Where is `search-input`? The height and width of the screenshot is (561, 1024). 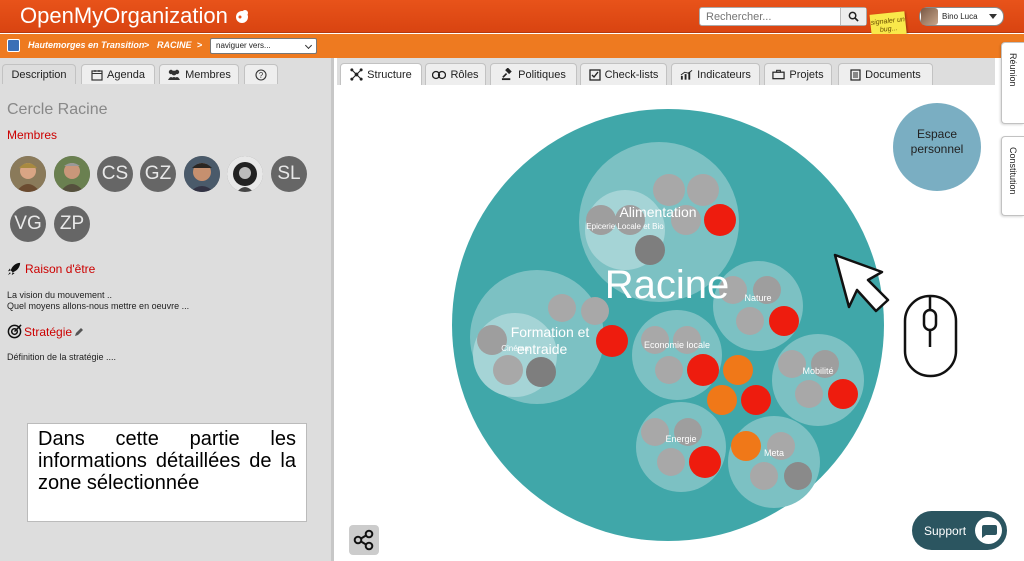 search-input is located at coordinates (770, 16).